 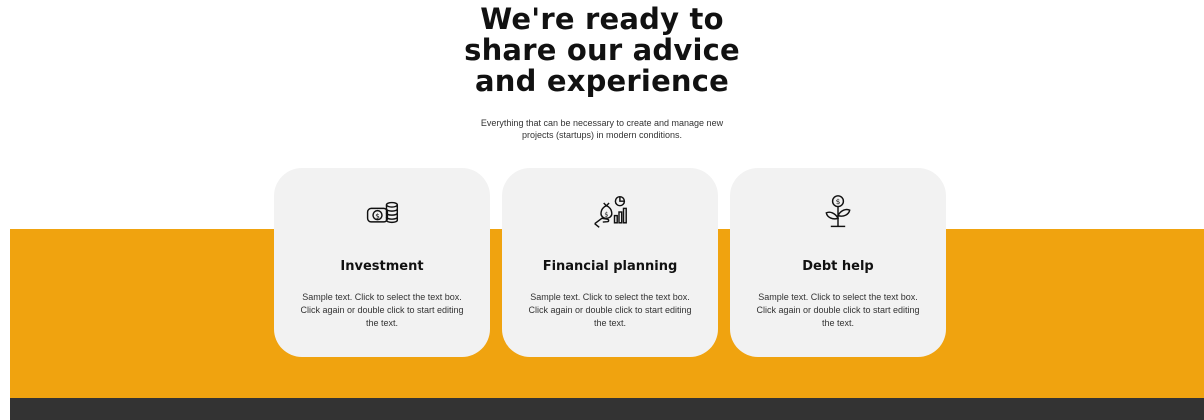 What do you see at coordinates (382, 212) in the screenshot?
I see `coins-icon: $` at bounding box center [382, 212].